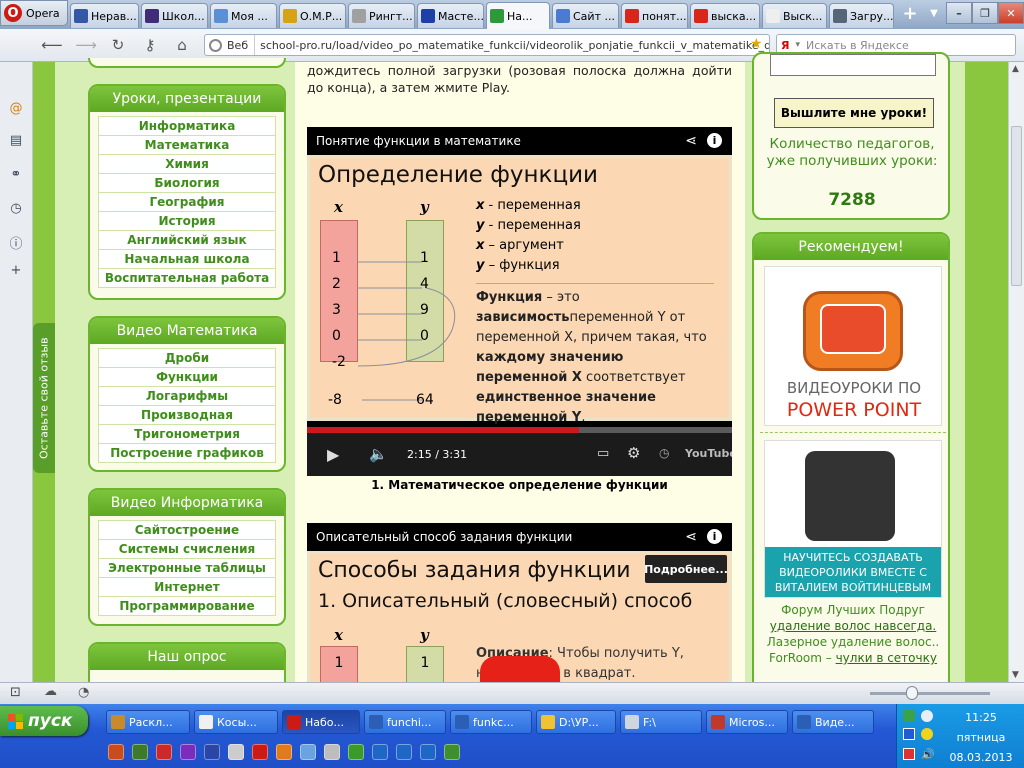 The height and width of the screenshot is (768, 1024). What do you see at coordinates (985, 13) in the screenshot?
I see `restore-button: ❐` at bounding box center [985, 13].